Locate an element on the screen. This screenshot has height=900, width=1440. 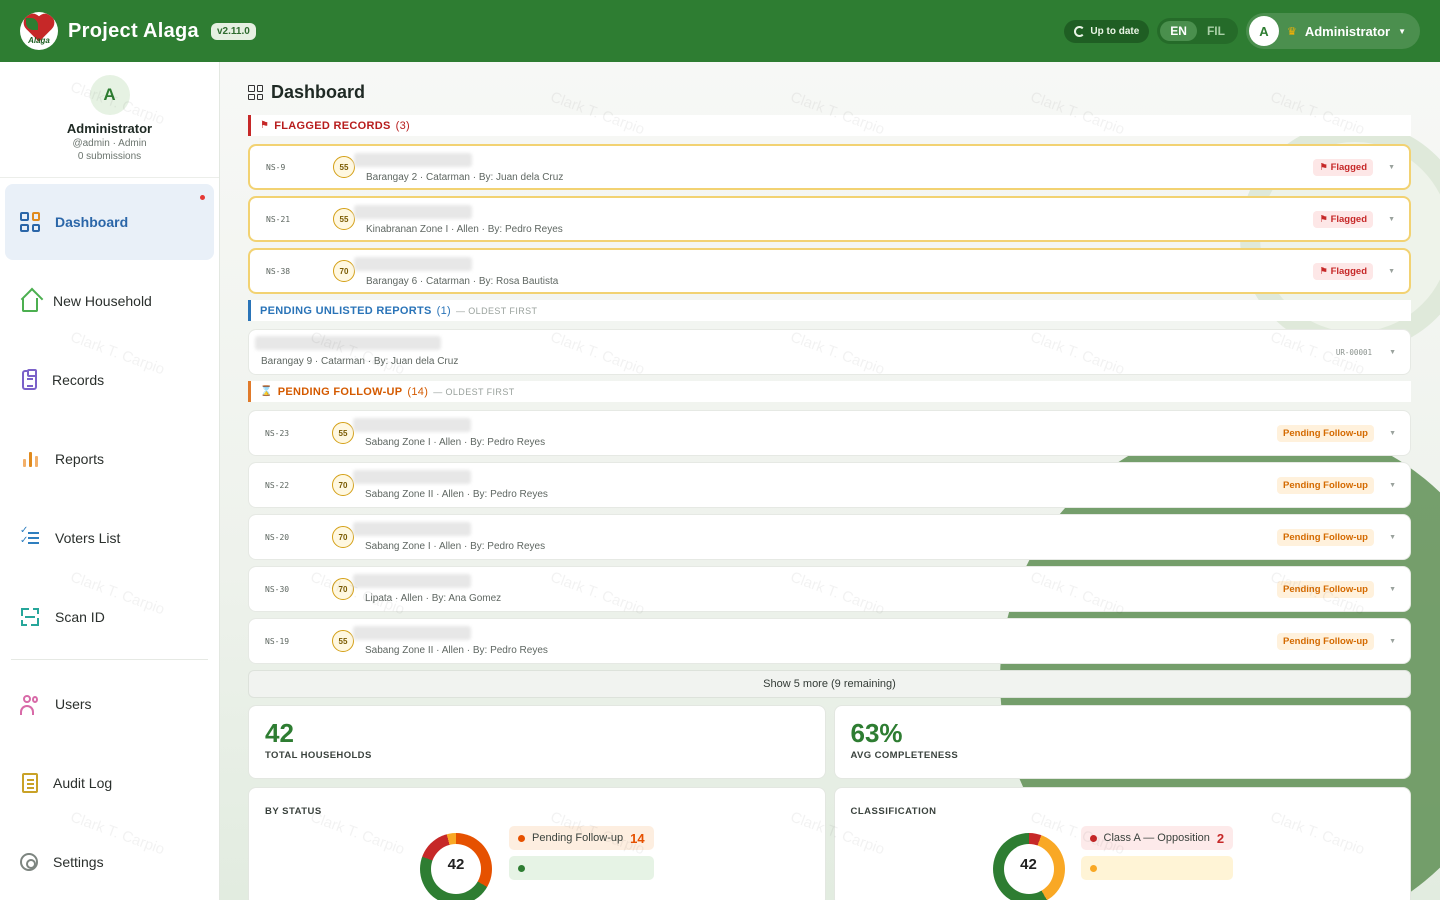
stat-label: TOTAL HOUSEHOLDS is located at coordinates (318, 755).